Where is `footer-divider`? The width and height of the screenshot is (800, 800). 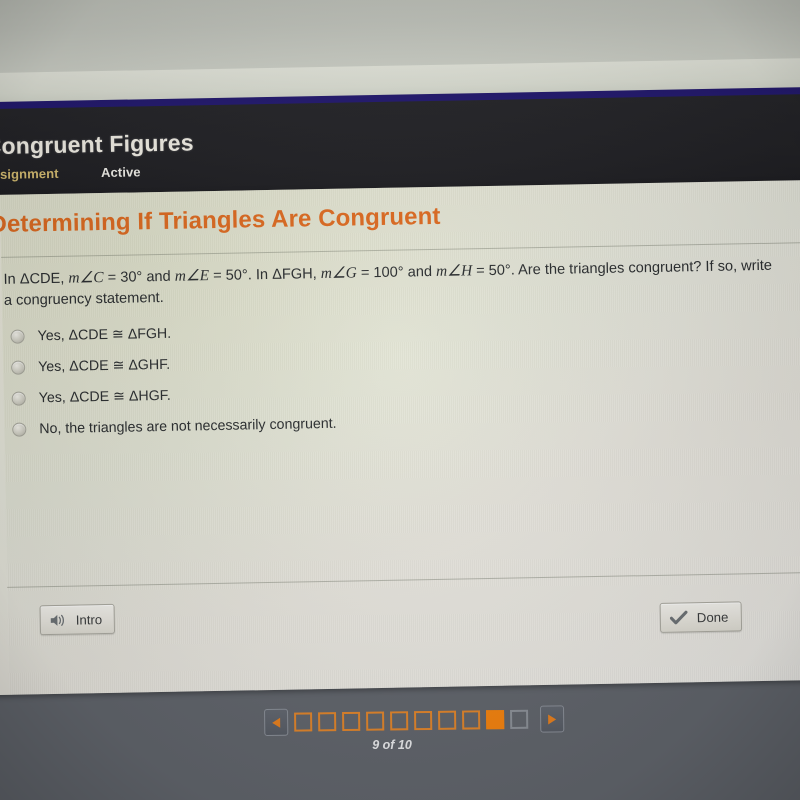
footer-divider is located at coordinates (403, 580).